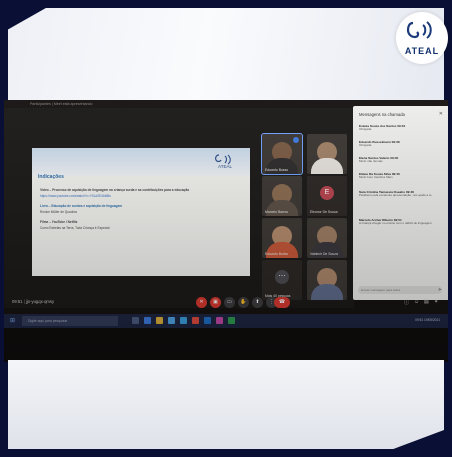 The height and width of the screenshot is (457, 452). Describe the element at coordinates (371, 161) in the screenshot. I see `chat-message-text: Muito não demais` at that location.